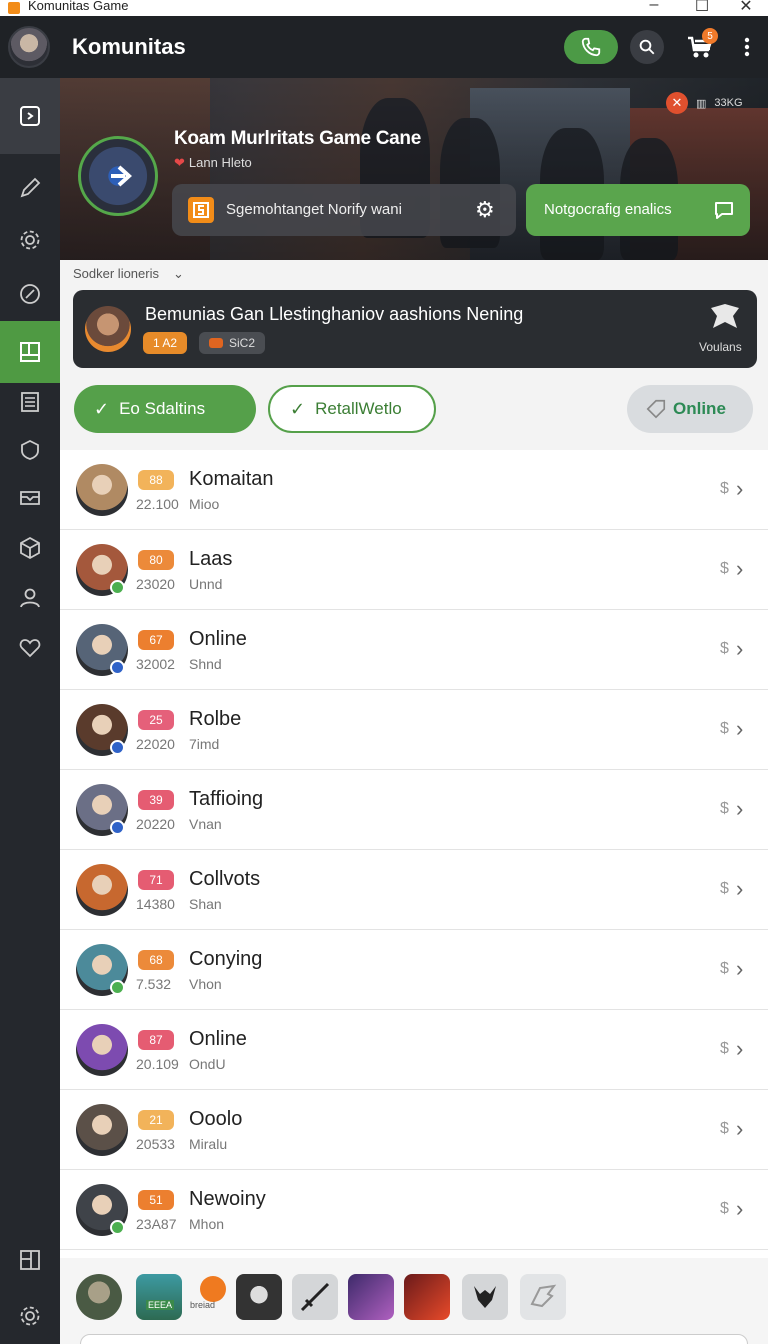 This screenshot has width=768, height=1344. Describe the element at coordinates (414, 1210) in the screenshot. I see `table-row: 51 23A87 Newoiny Mhon $ ›` at that location.